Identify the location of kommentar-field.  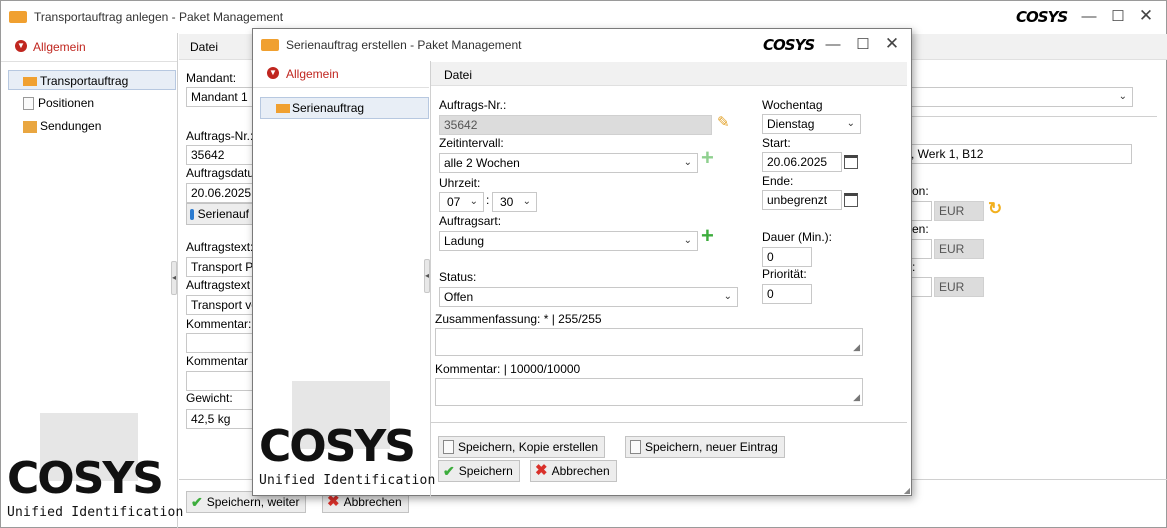
(221, 343).